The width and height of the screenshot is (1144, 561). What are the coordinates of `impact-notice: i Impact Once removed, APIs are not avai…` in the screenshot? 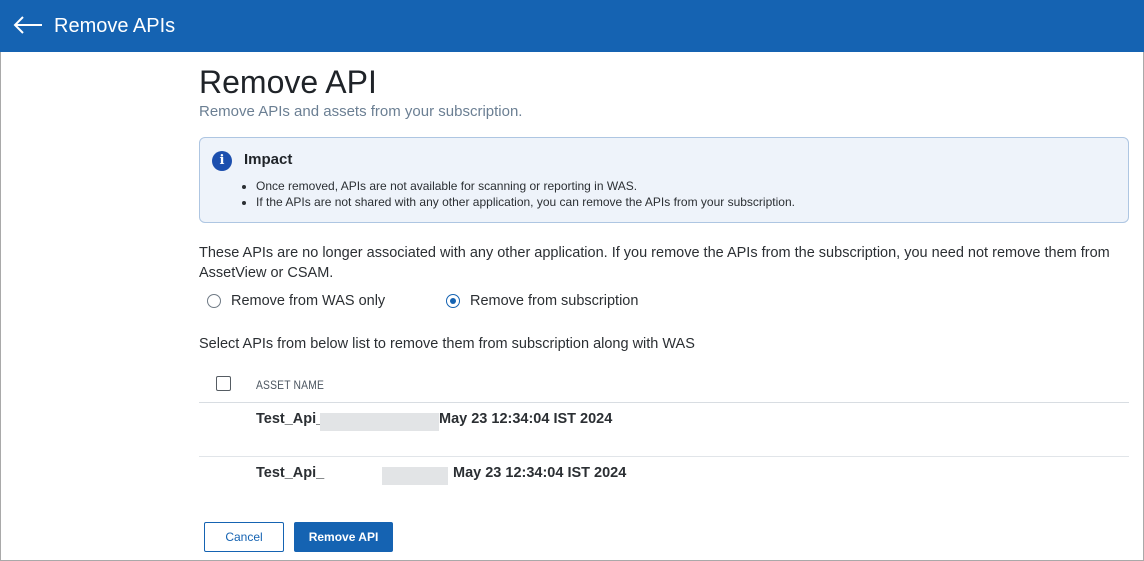 It's located at (664, 180).